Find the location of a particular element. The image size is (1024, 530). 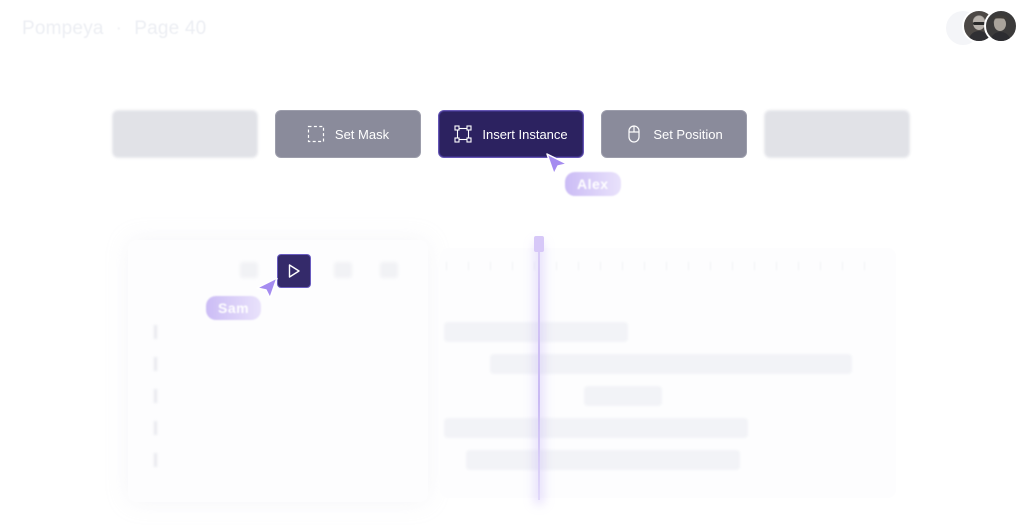

transform-frame-icon is located at coordinates (463, 134).